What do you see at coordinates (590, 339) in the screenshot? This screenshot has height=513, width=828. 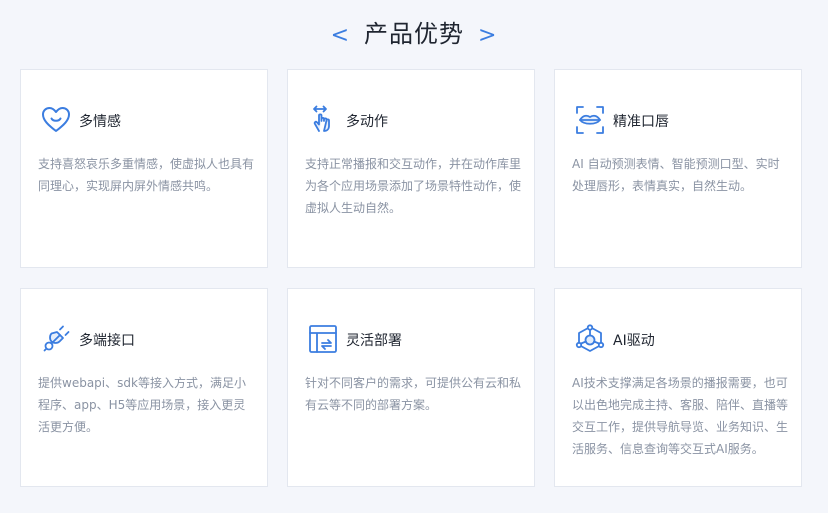 I see `ai-hub-icon` at bounding box center [590, 339].